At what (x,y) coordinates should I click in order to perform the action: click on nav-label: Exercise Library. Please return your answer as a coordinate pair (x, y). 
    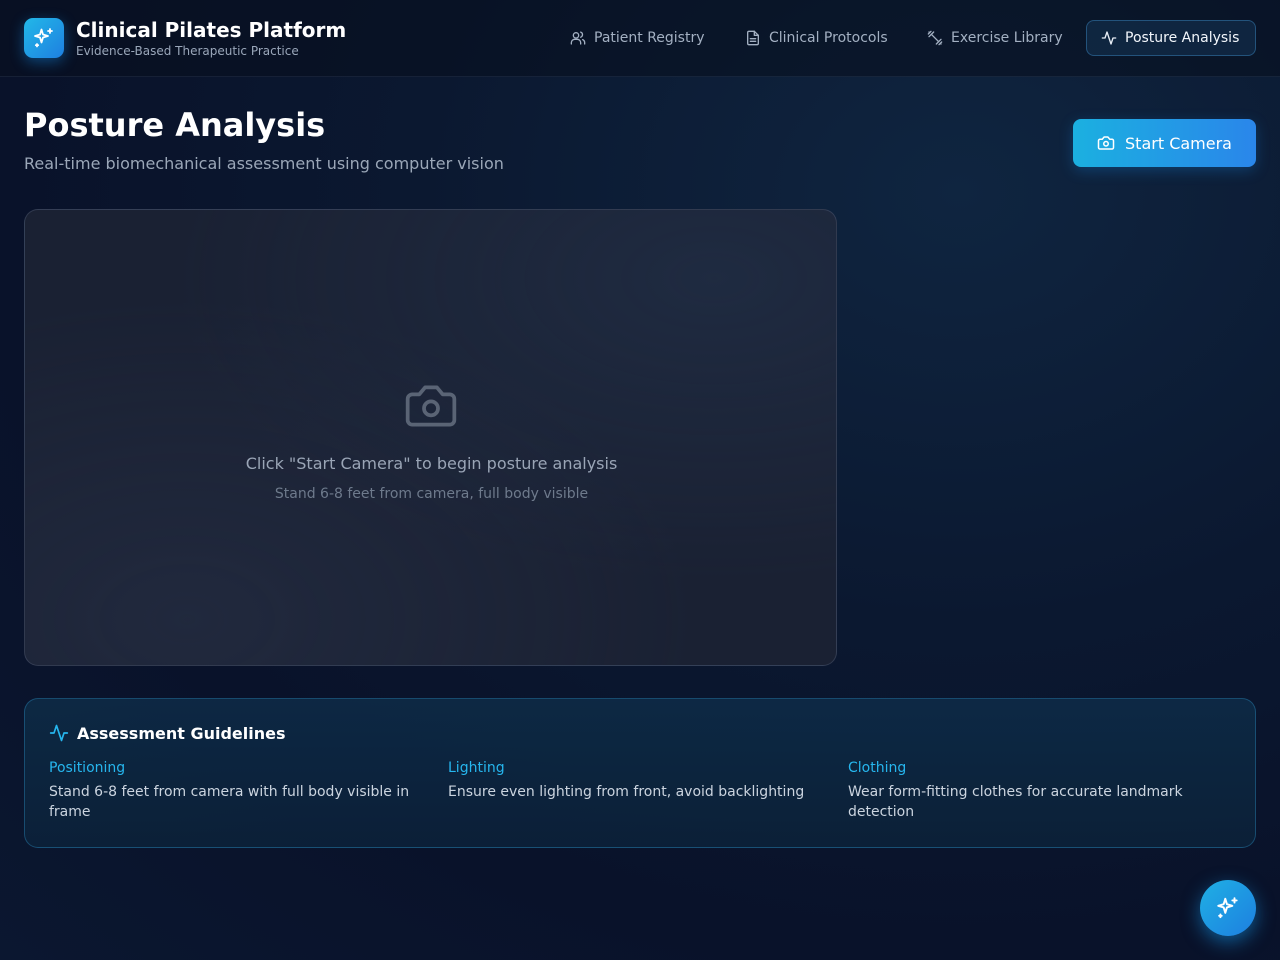
    Looking at the image, I should click on (1007, 38).